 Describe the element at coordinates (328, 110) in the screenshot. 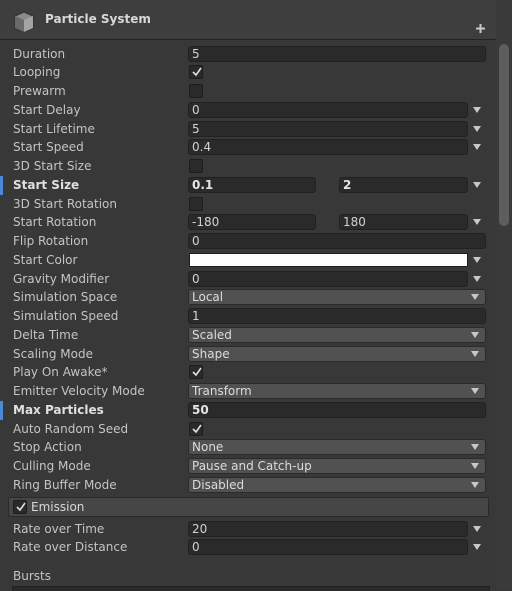

I see `start-delay-field: 0` at that location.